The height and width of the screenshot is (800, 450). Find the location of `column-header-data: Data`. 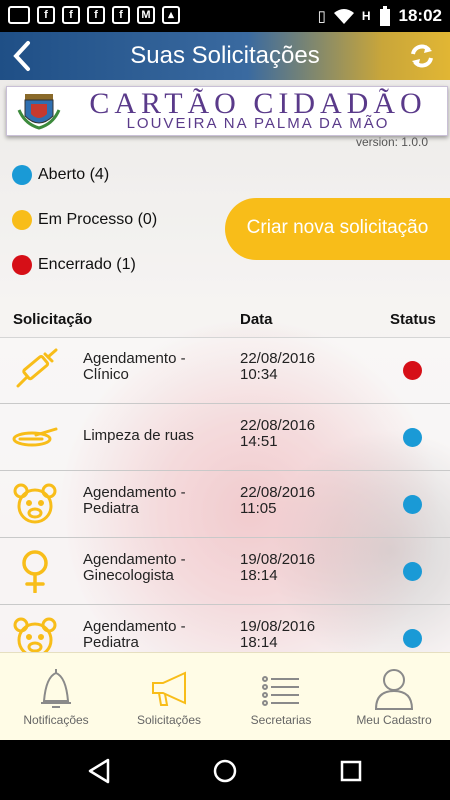

column-header-data: Data is located at coordinates (256, 319).